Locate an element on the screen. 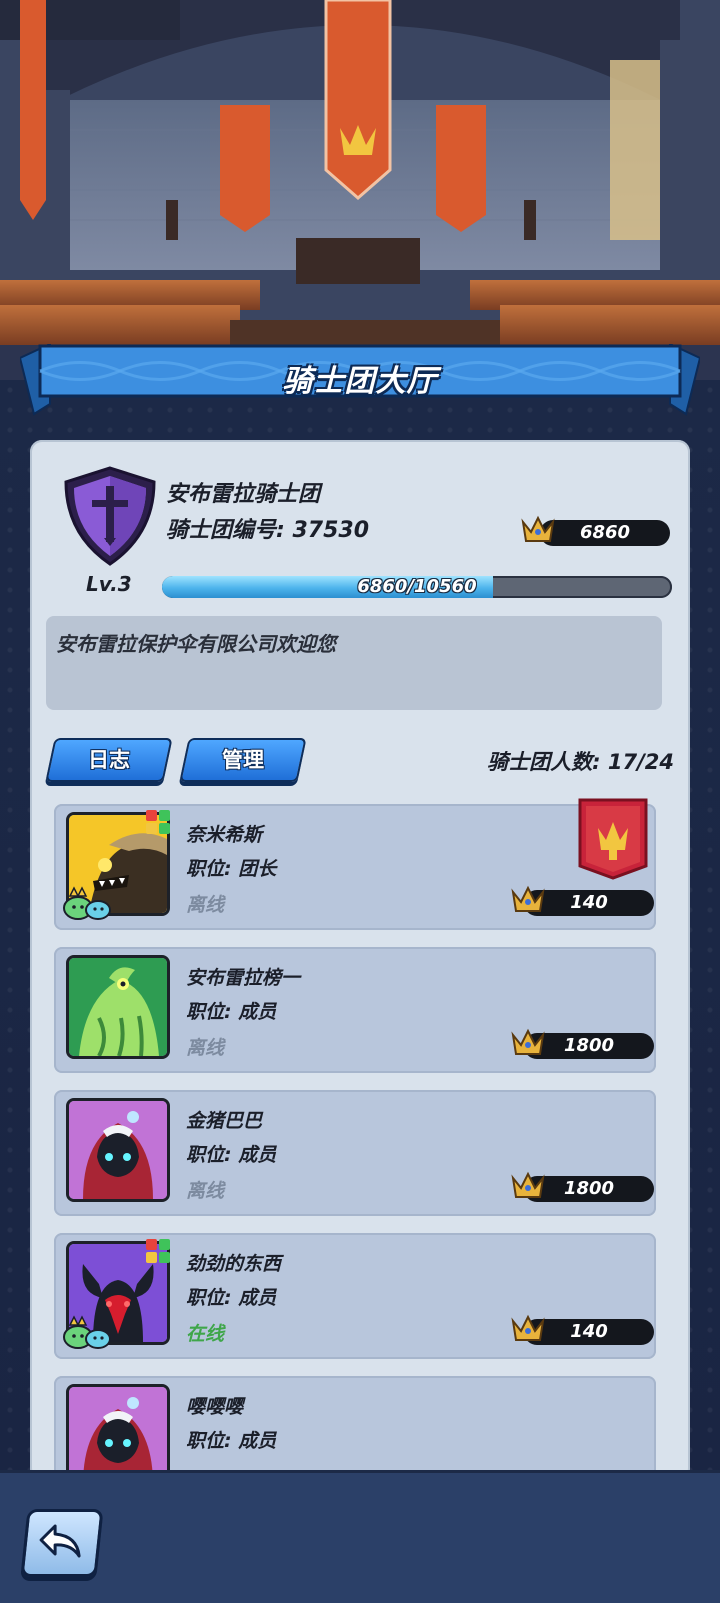 Image resolution: width=720 pixels, height=1603 pixels. member-name: 安布雷拉榜一 is located at coordinates (243, 978).